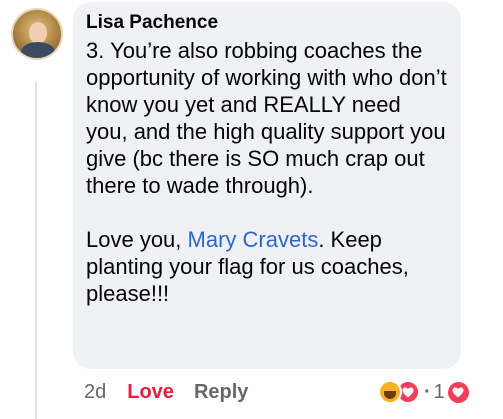 The image size is (503, 419). I want to click on love-heart-icon, so click(458, 392).